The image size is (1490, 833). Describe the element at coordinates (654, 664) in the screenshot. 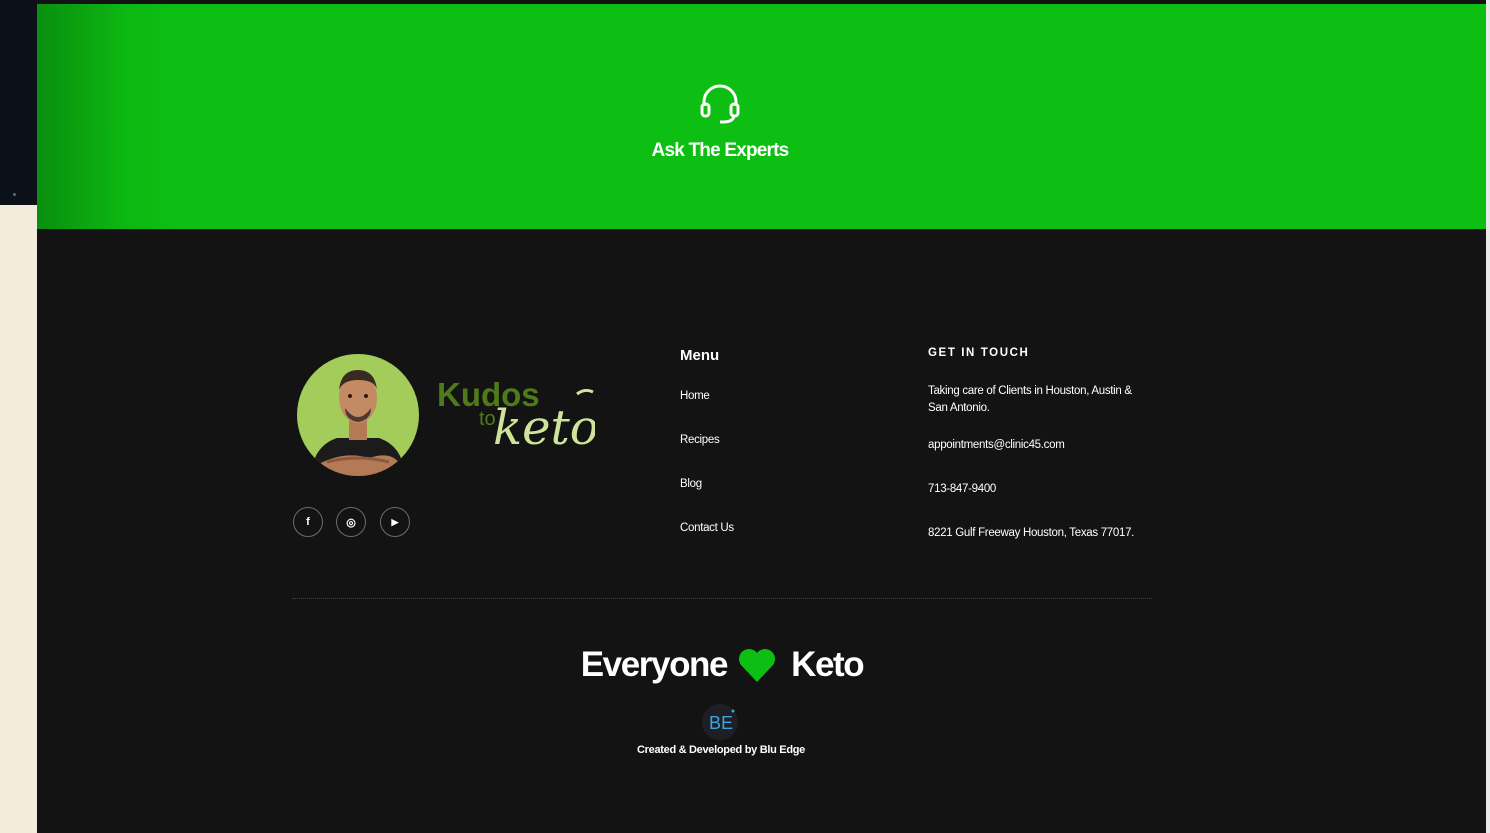

I see `tagline-left: Everyone` at that location.